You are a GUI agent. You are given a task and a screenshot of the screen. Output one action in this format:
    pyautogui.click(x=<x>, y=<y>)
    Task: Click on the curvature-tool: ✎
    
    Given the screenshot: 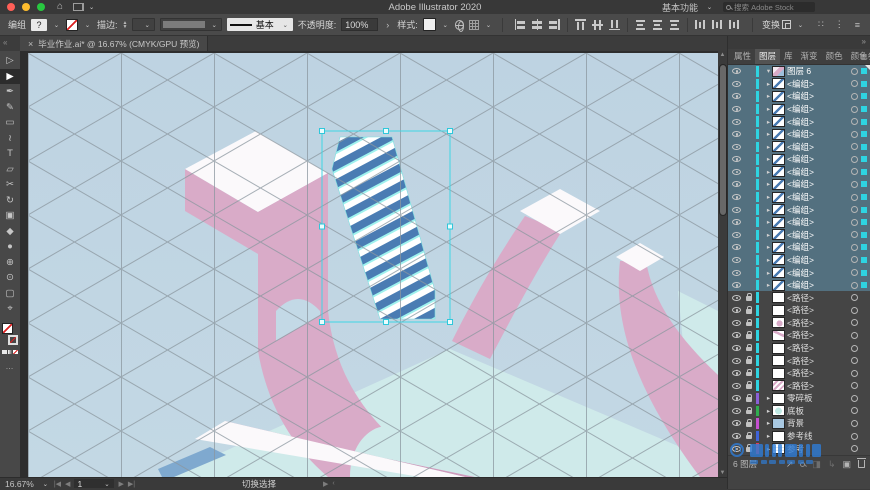 What is the action you would take?
    pyautogui.click(x=10, y=108)
    